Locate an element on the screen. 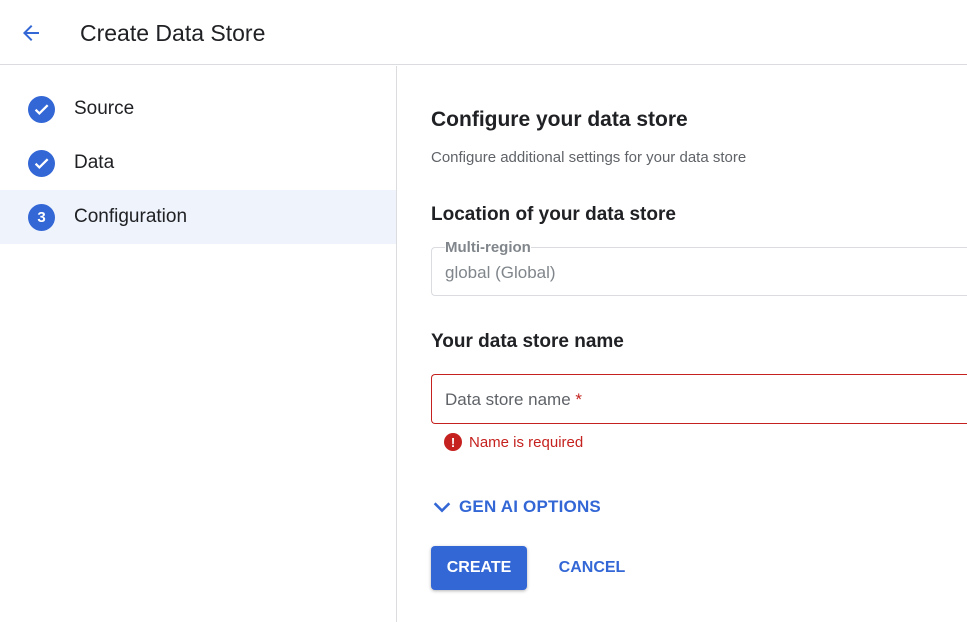  cancel-button: CANCEL is located at coordinates (592, 568).